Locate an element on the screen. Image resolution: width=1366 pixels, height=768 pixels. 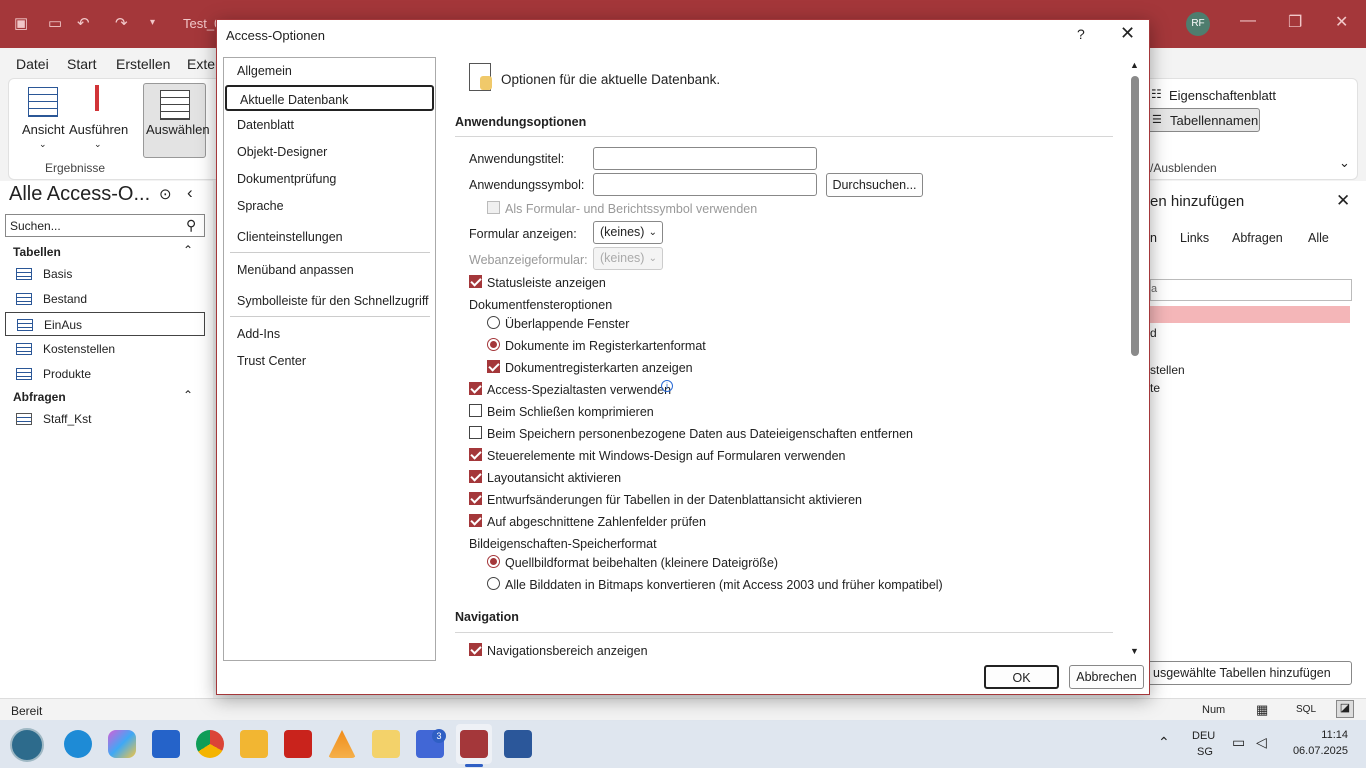
copilot-icon is located at coordinates (122, 744).